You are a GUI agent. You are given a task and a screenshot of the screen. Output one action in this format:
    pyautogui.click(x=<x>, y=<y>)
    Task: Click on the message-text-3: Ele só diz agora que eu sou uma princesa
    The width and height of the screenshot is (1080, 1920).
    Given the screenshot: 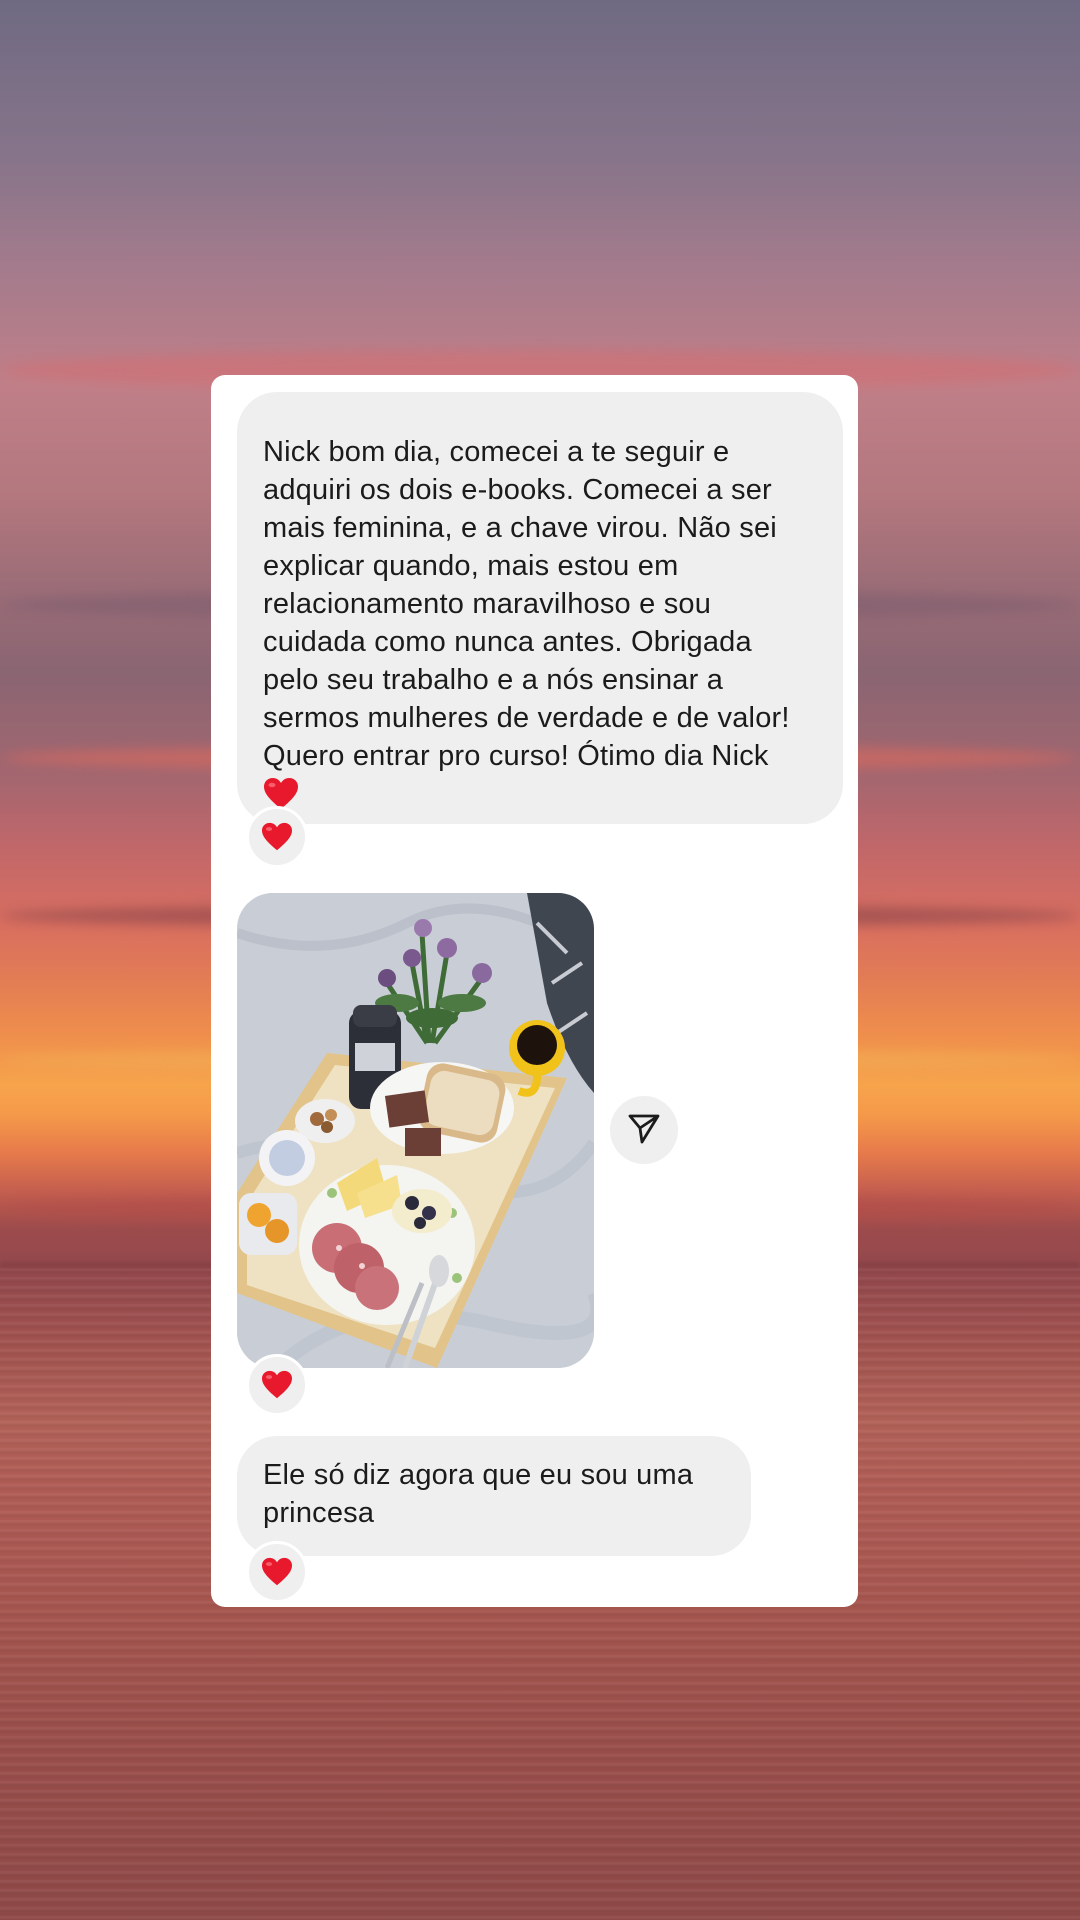 What is the action you would take?
    pyautogui.click(x=478, y=1494)
    